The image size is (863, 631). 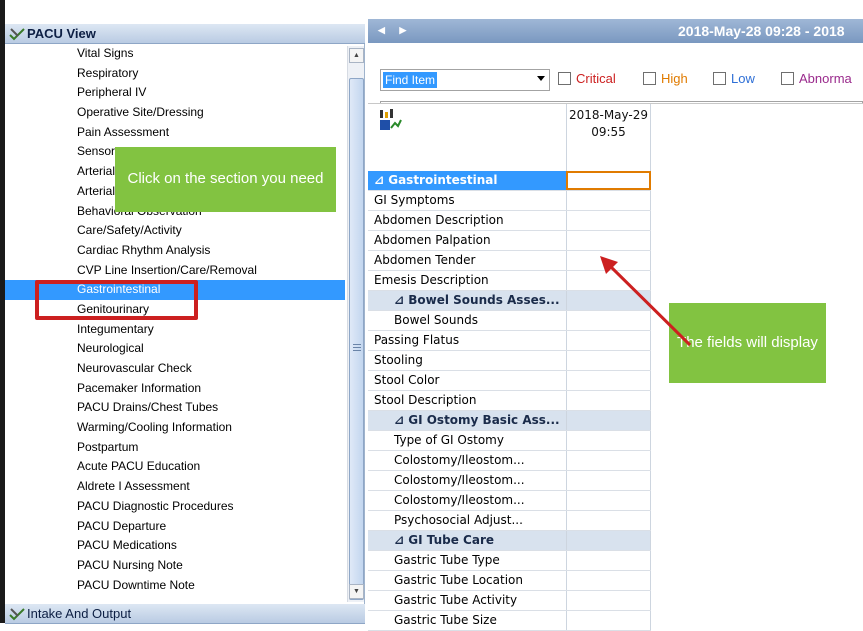 What do you see at coordinates (175, 93) in the screenshot?
I see `section-item: Peripheral IV` at bounding box center [175, 93].